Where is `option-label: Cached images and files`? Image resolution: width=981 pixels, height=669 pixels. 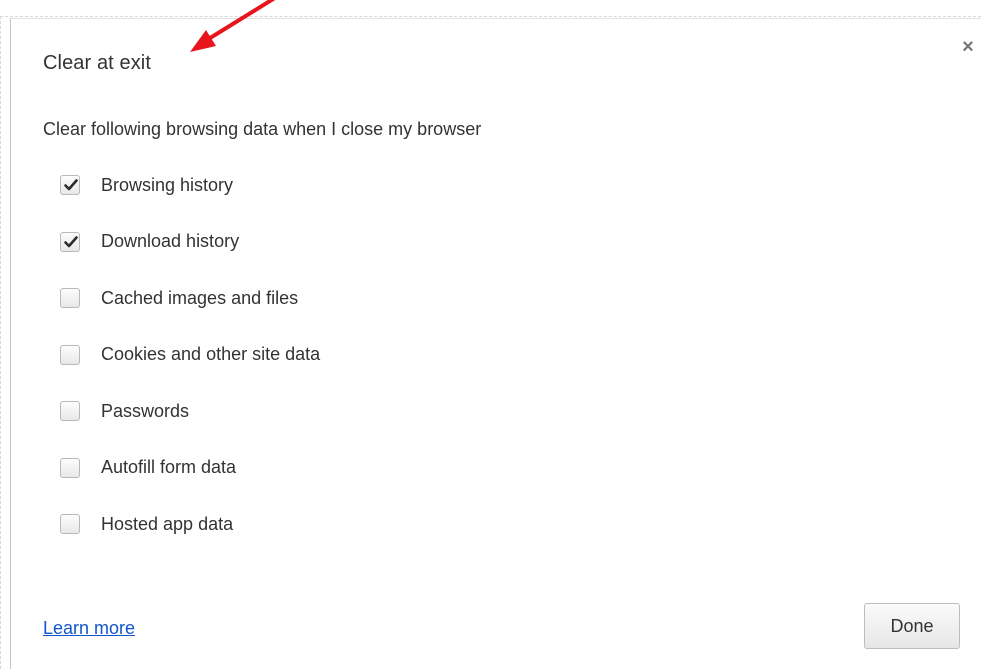 option-label: Cached images and files is located at coordinates (200, 297).